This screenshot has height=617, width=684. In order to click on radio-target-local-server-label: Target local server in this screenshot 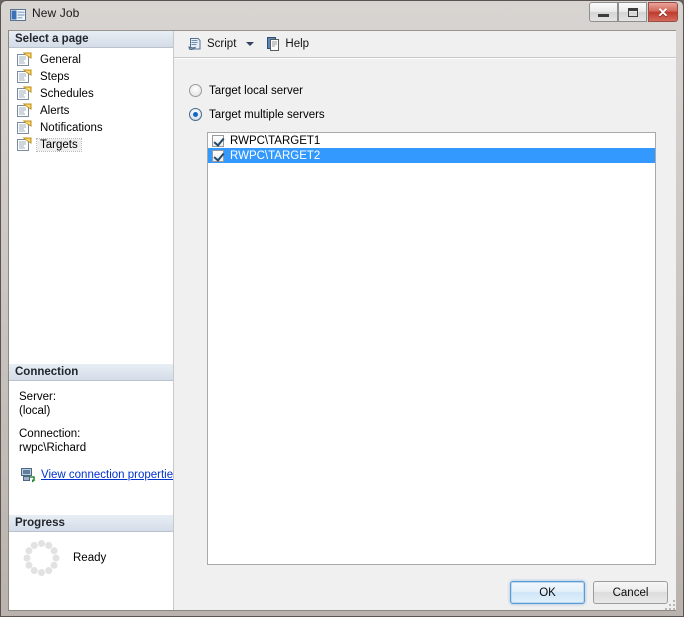, I will do `click(256, 90)`.